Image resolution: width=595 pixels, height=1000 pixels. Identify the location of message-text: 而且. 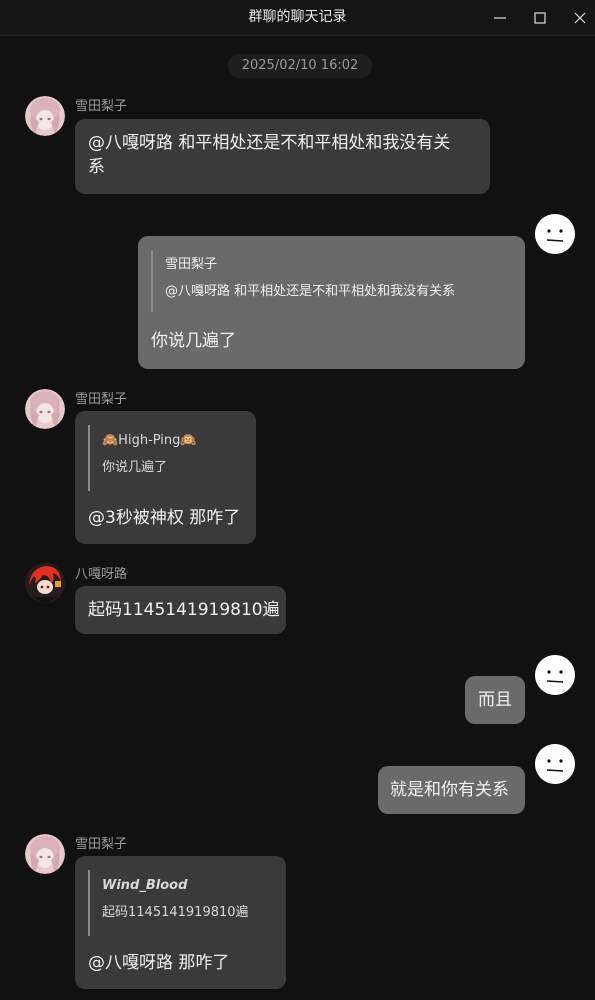
(495, 700).